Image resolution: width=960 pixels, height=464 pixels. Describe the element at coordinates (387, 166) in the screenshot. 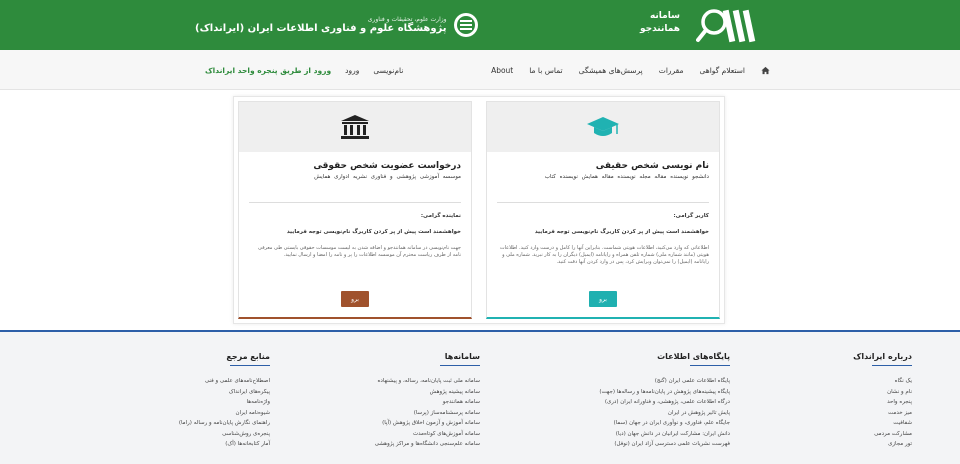

I see `card-title: درخواست عضویت شخص حقوقی` at that location.